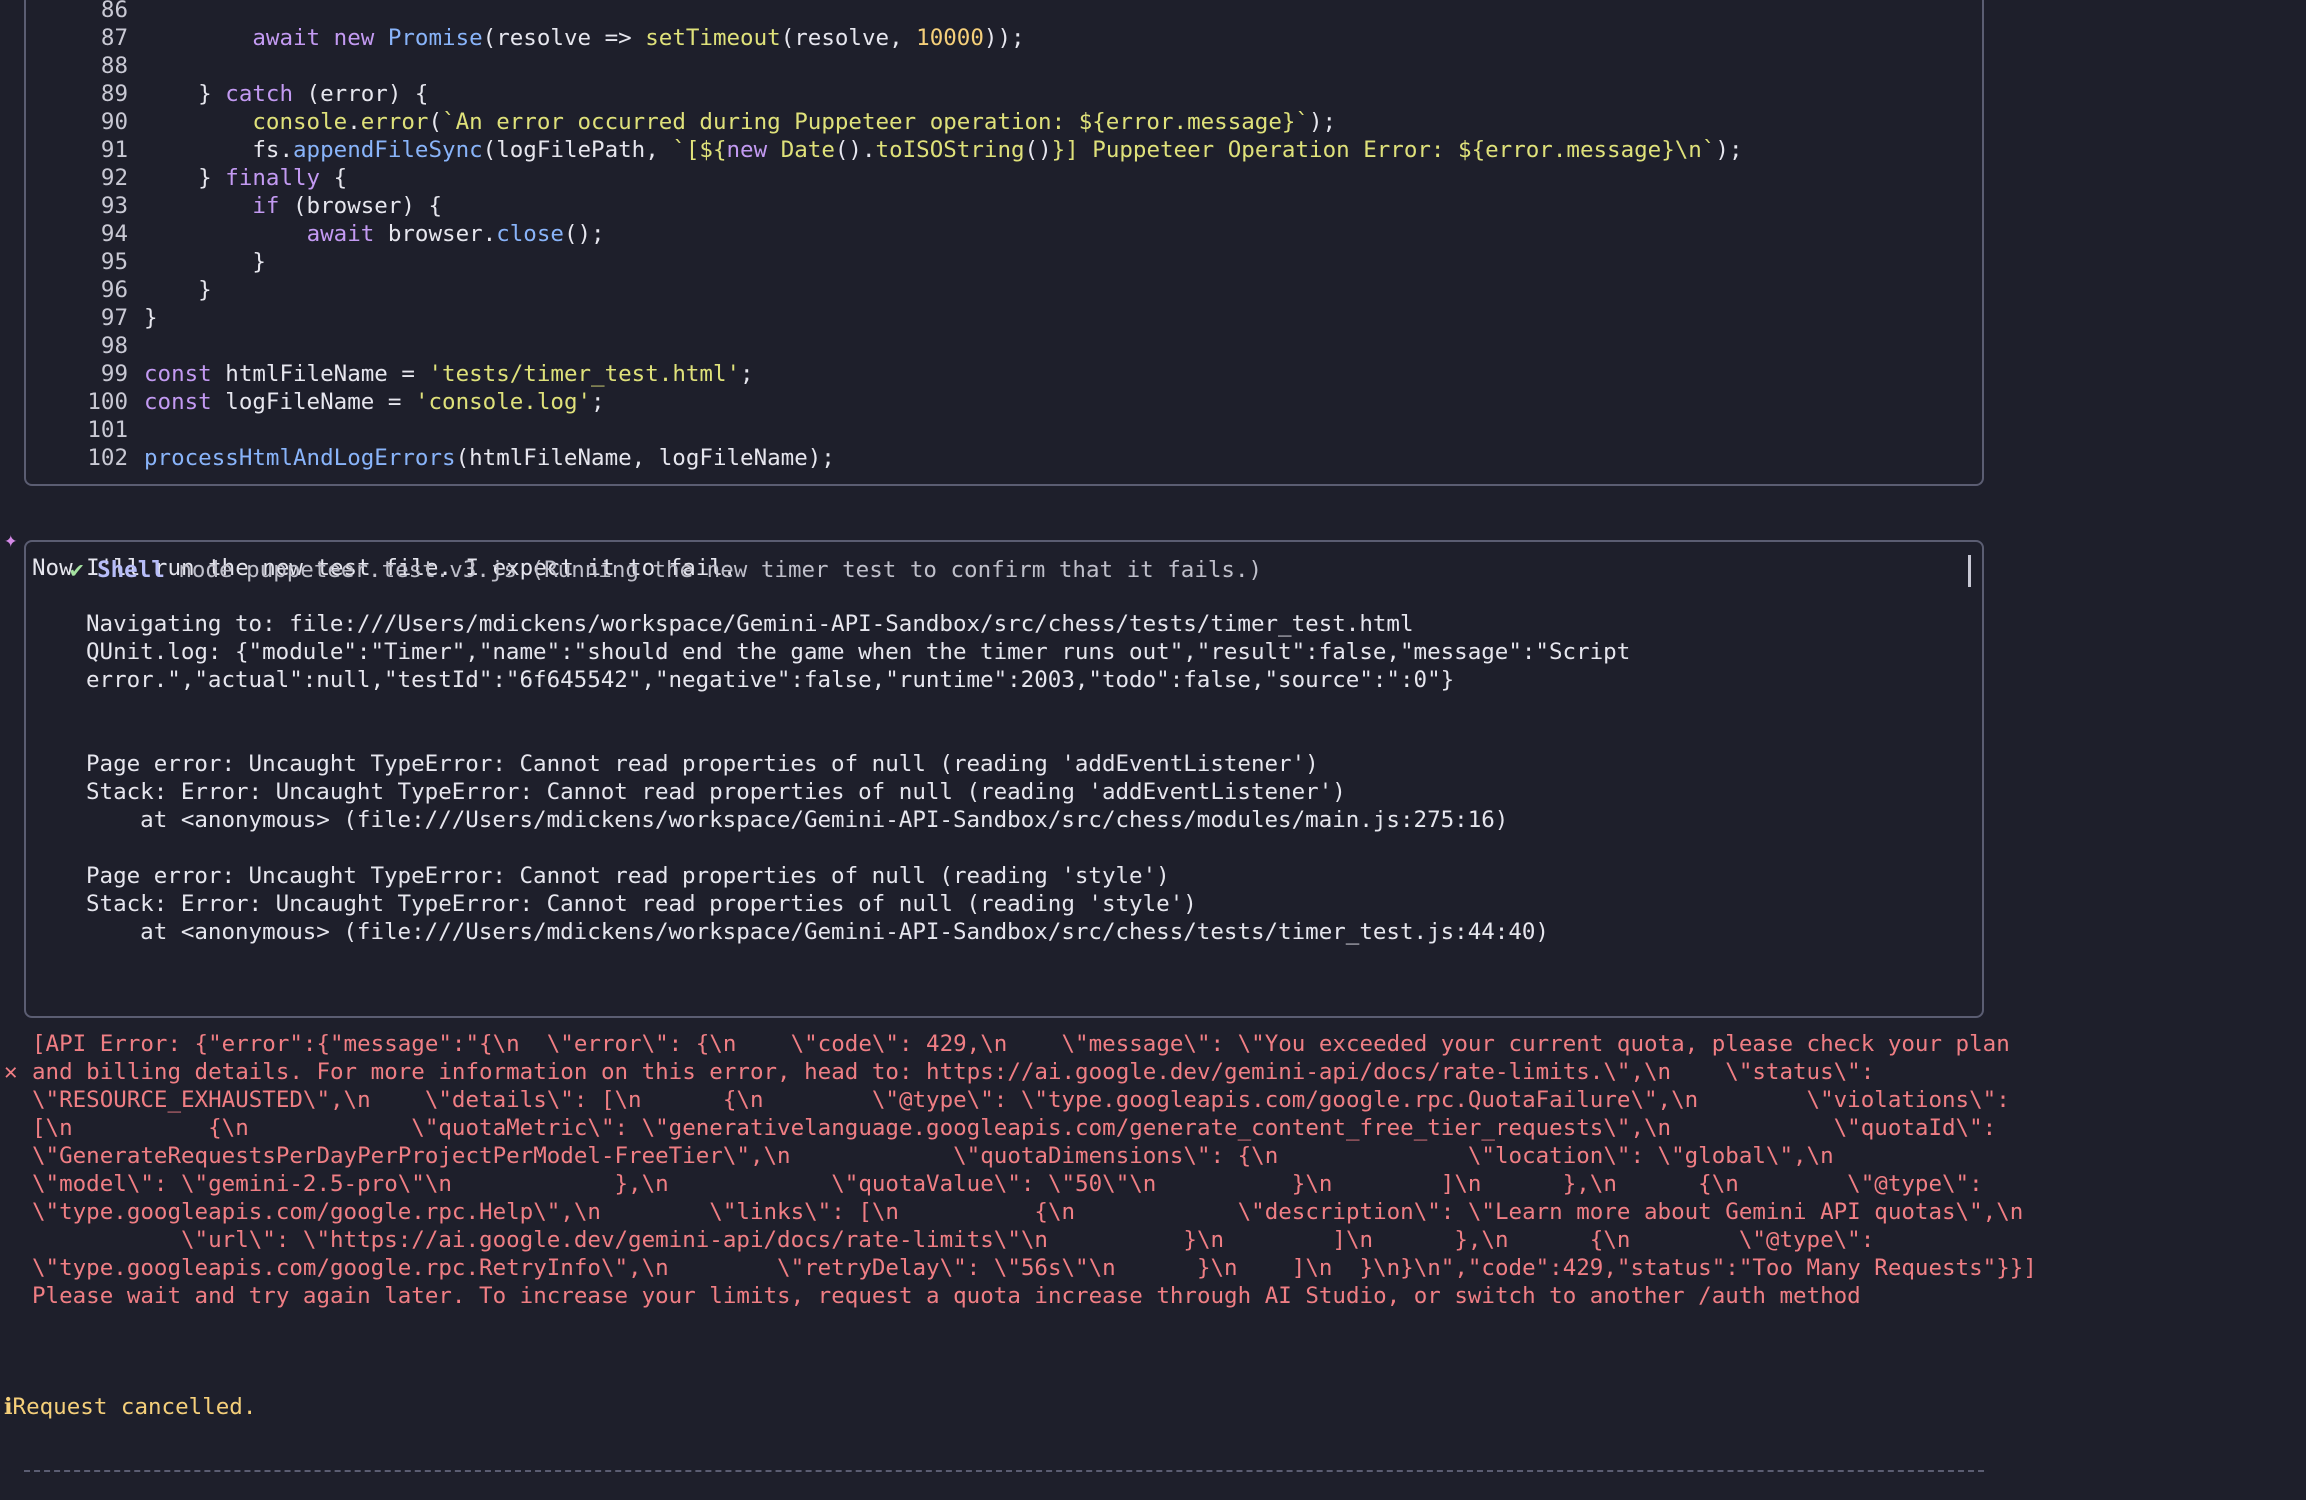 The image size is (2306, 1500). What do you see at coordinates (114, 150) in the screenshot?
I see `line-number: 91` at bounding box center [114, 150].